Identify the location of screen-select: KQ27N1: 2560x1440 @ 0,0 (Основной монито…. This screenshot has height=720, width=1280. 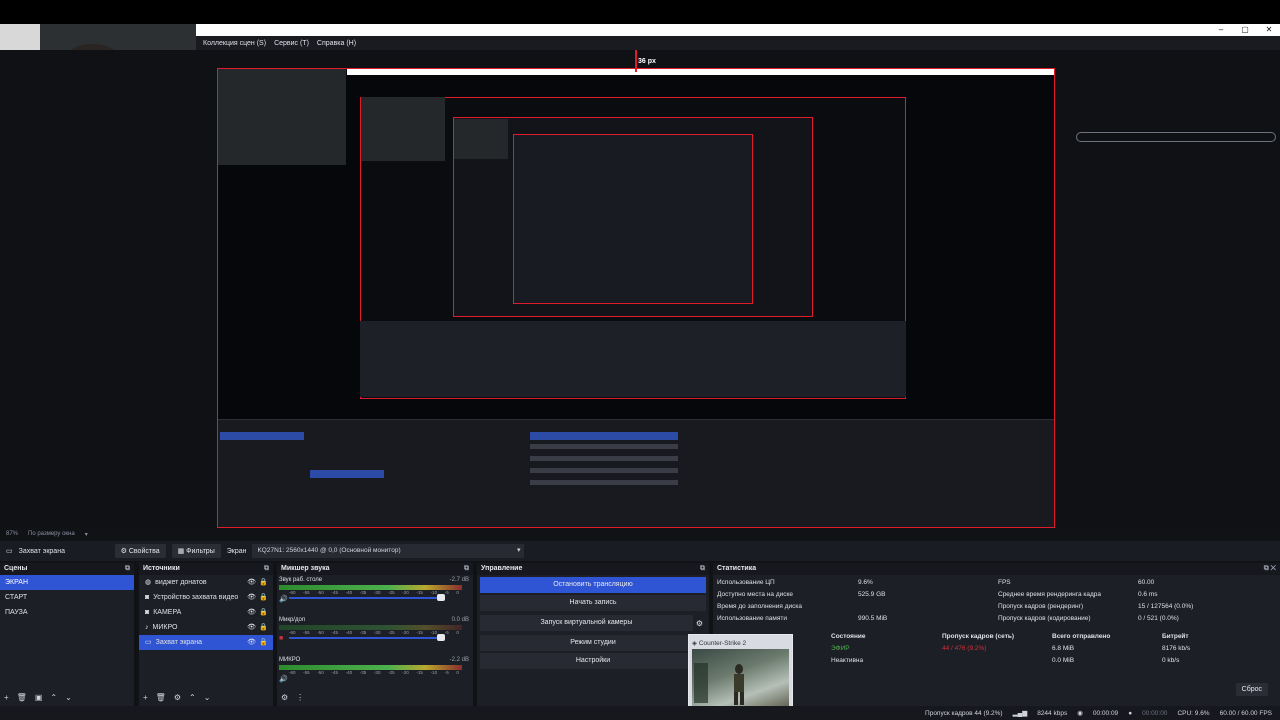
(388, 551).